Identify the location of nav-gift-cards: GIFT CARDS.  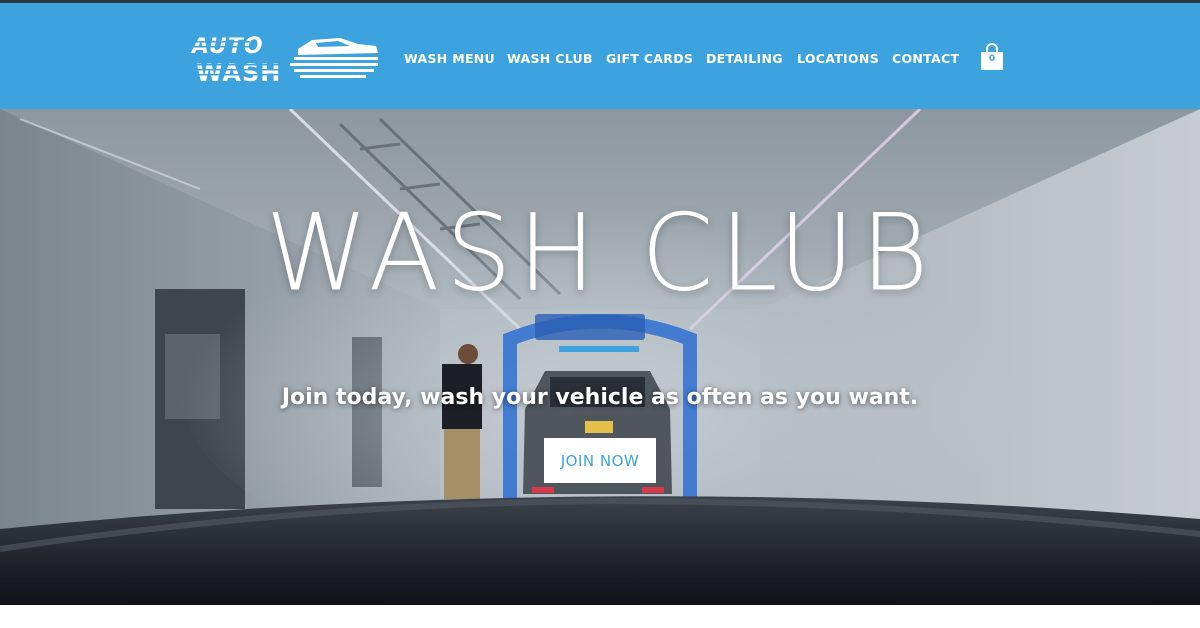
(649, 58).